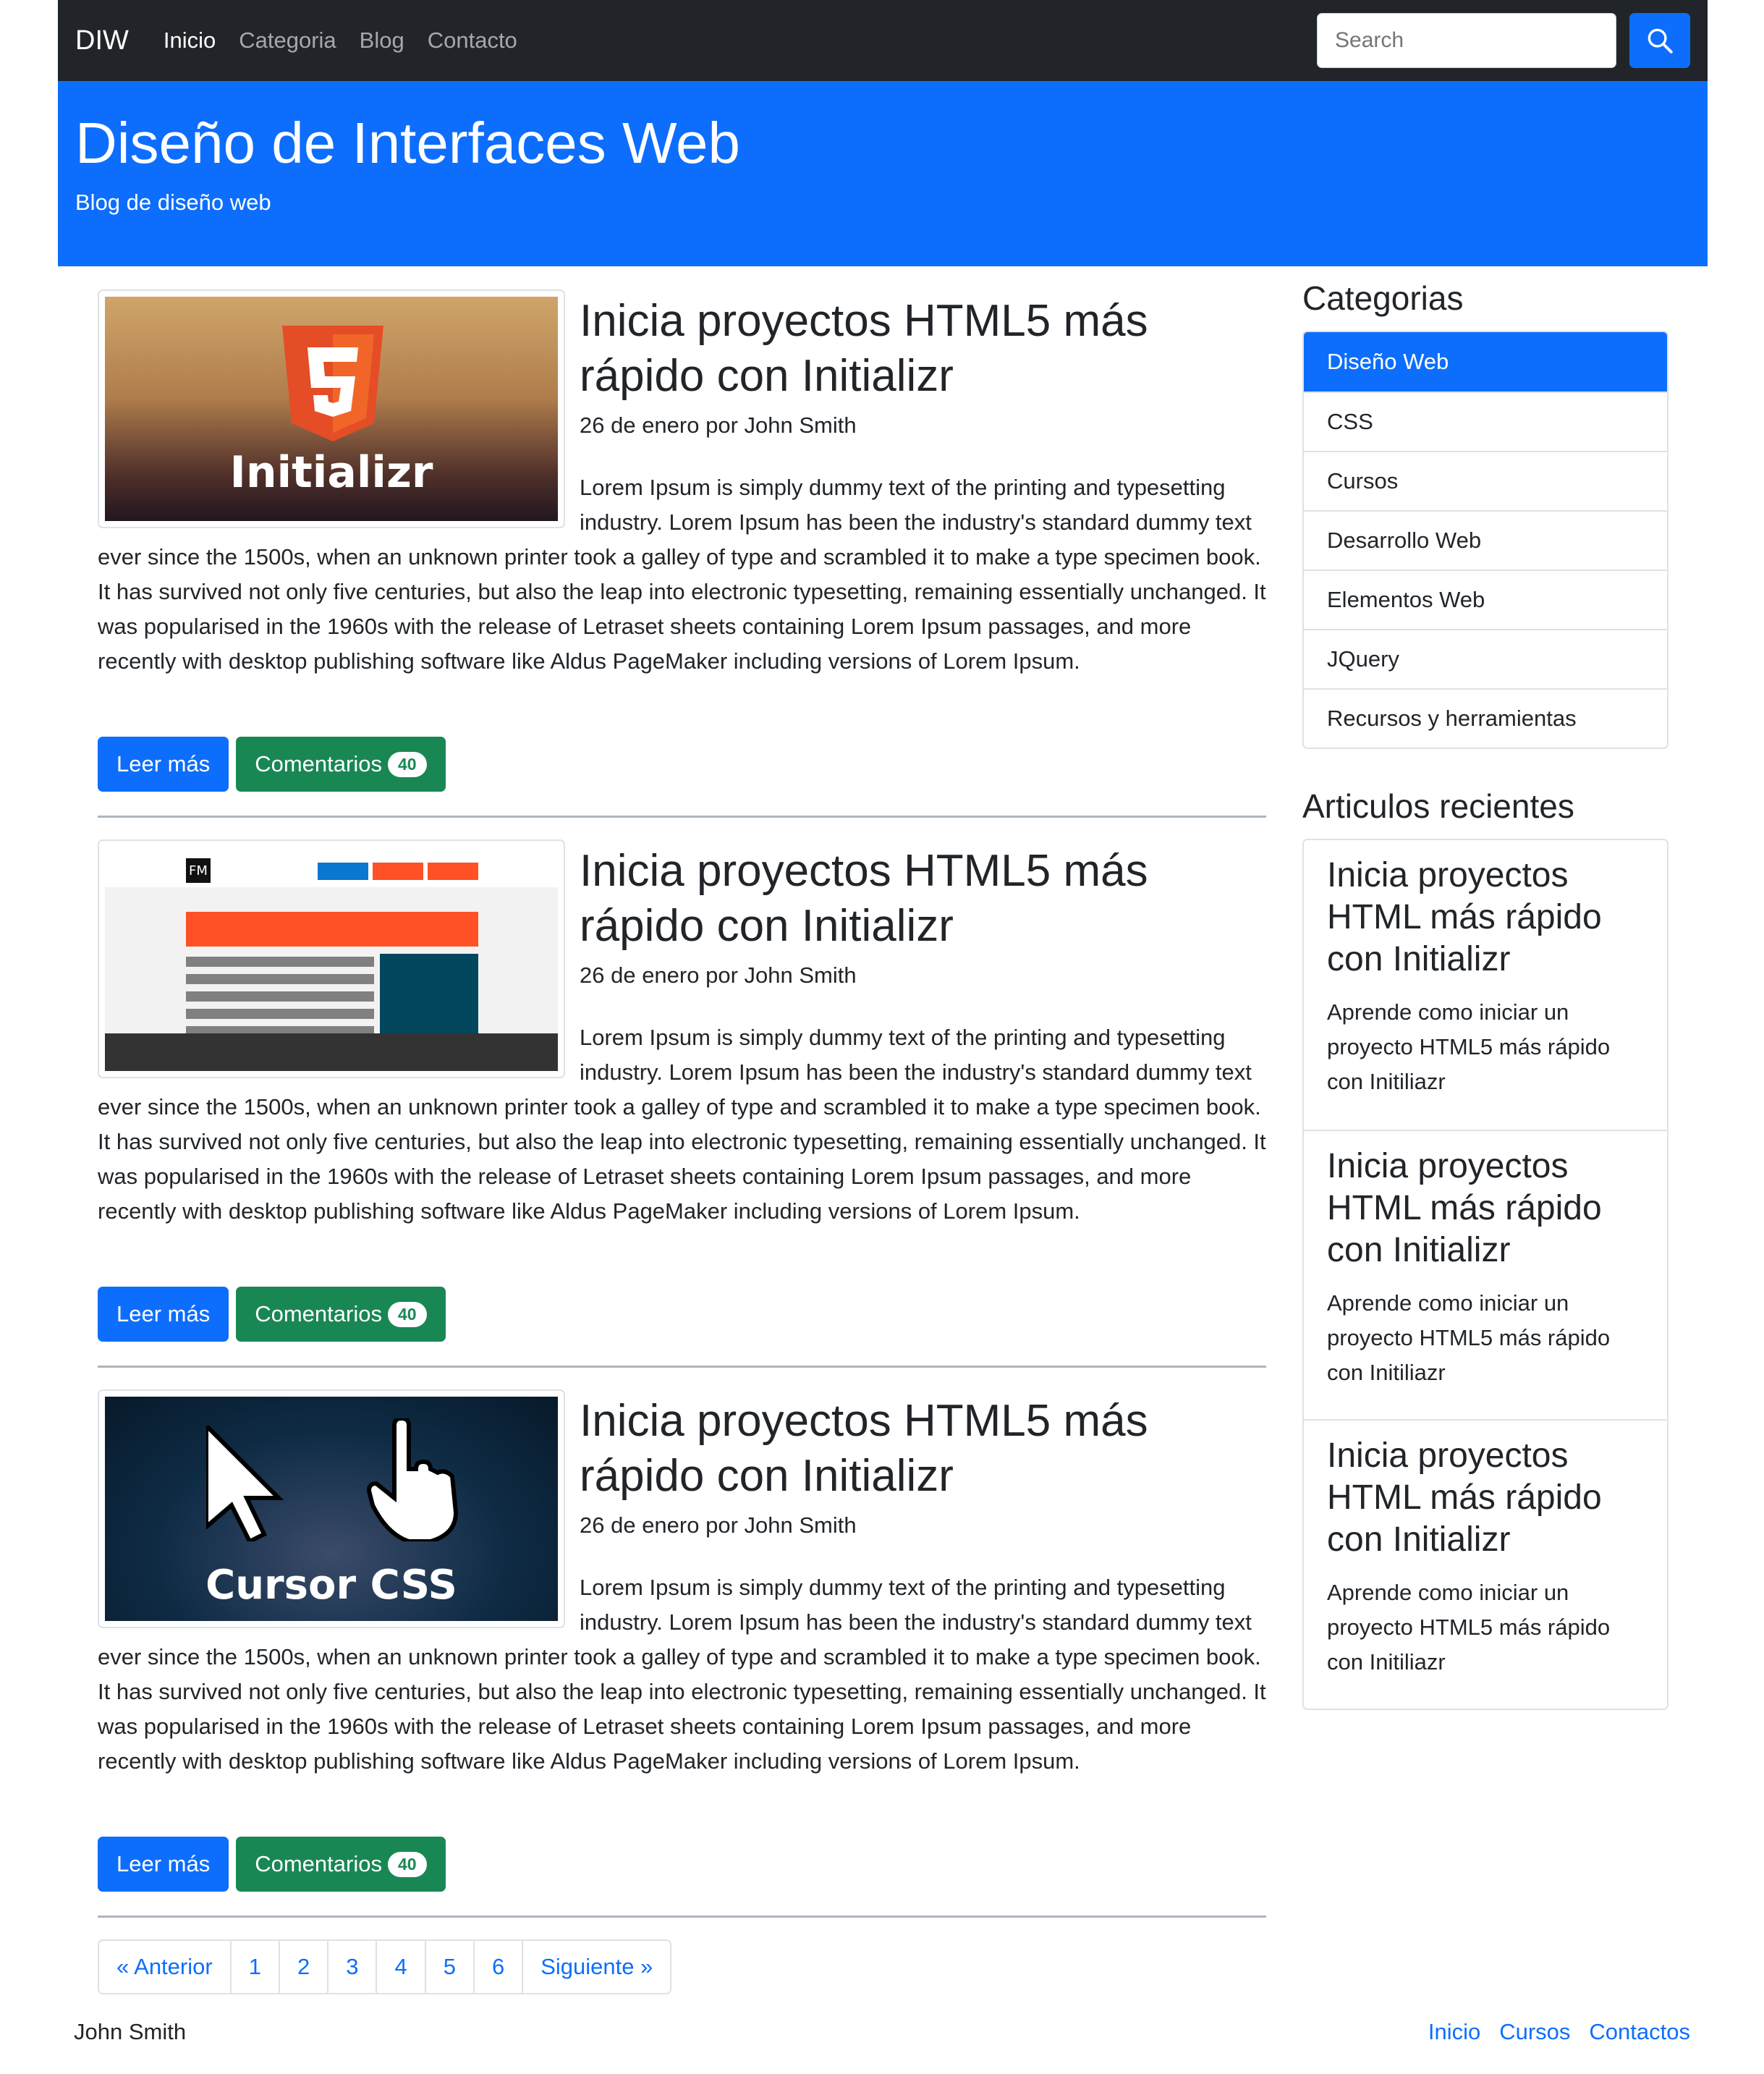  I want to click on search-icon, so click(1660, 41).